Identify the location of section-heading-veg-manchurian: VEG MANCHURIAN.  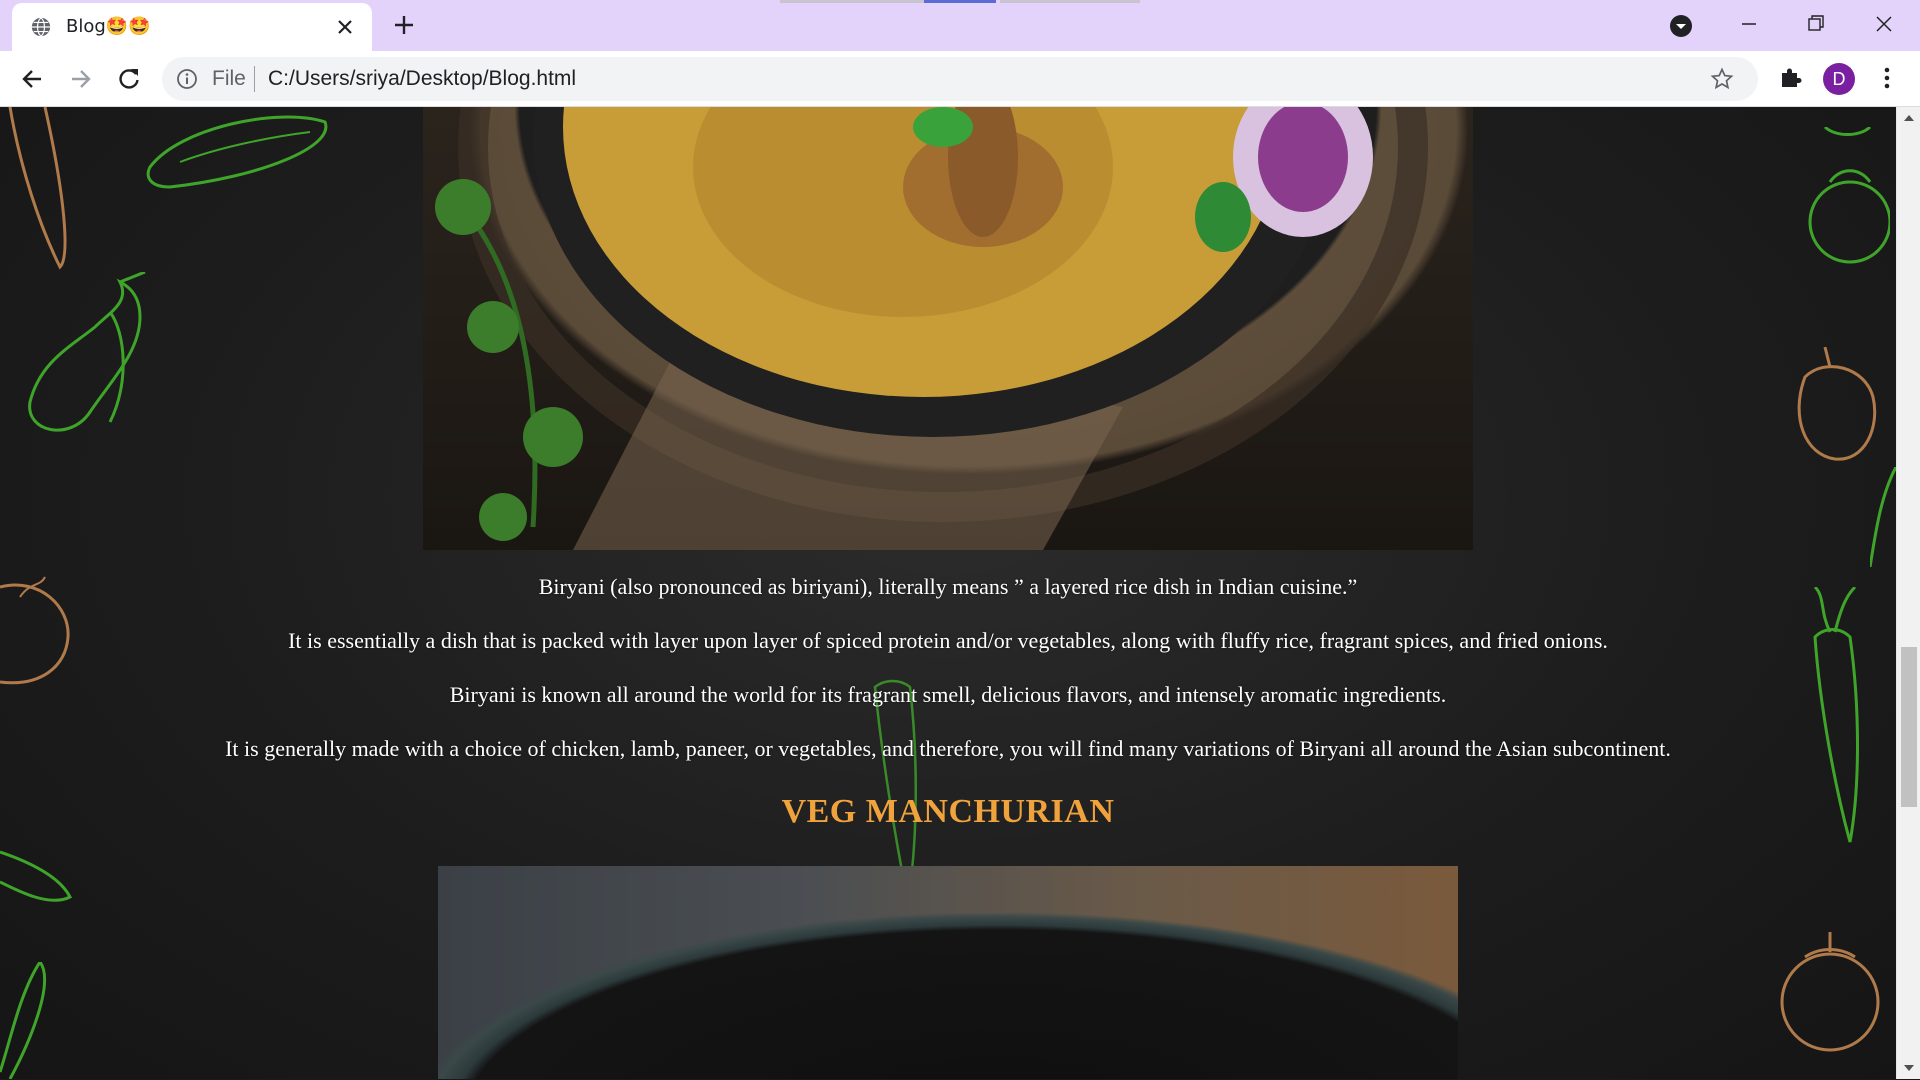
(948, 811).